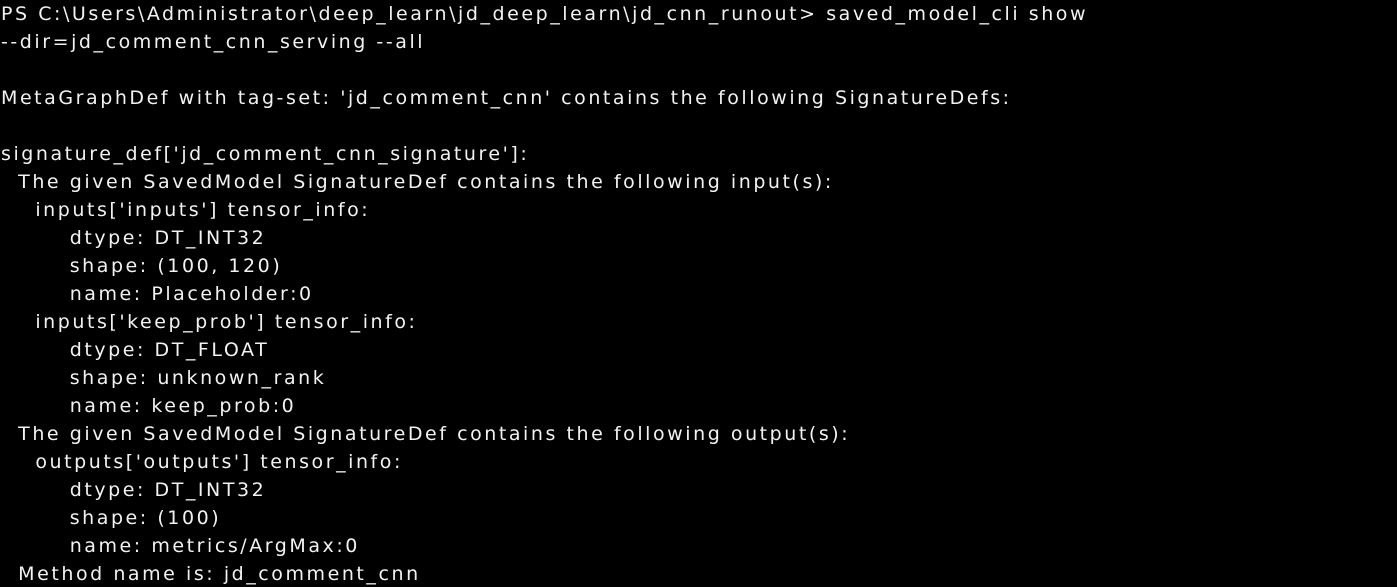 This screenshot has height=587, width=1397. I want to click on terminal-line: inputs['keep_prob'] tensor_info:, so click(209, 322).